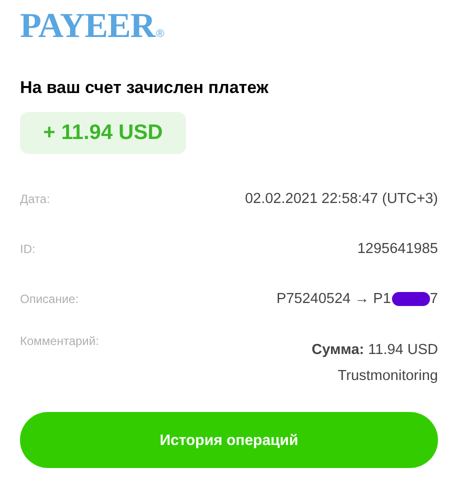 The width and height of the screenshot is (451, 504). Describe the element at coordinates (411, 299) in the screenshot. I see `redaction-scribble` at that location.